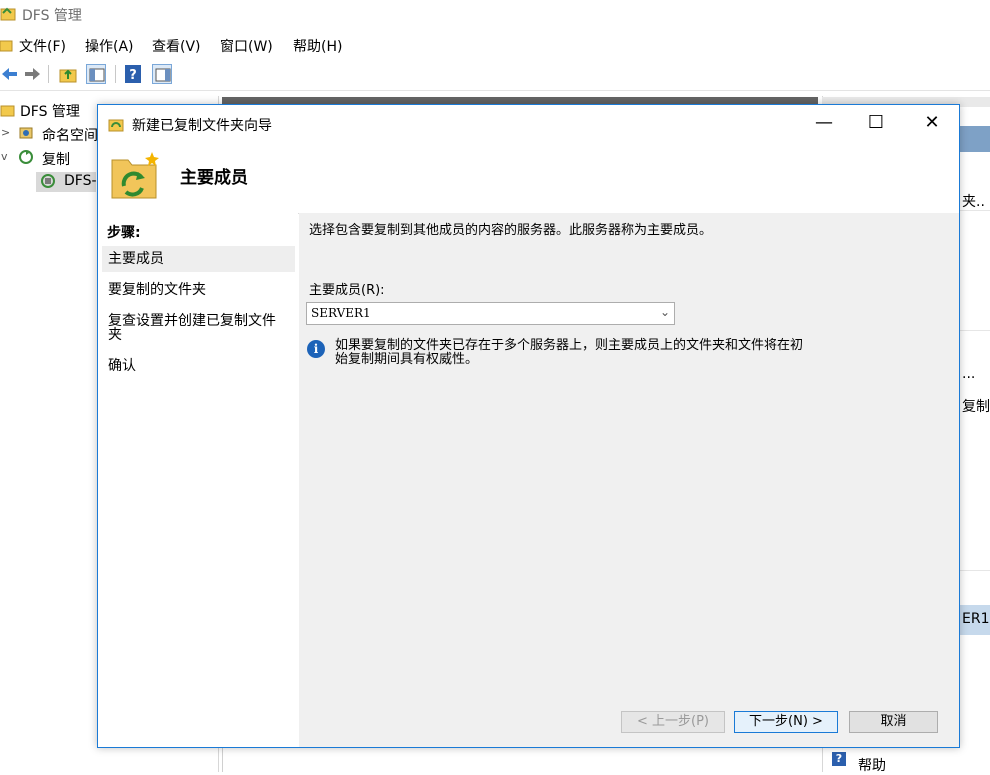  Describe the element at coordinates (673, 722) in the screenshot. I see `back-button: < 上一步(P)` at that location.